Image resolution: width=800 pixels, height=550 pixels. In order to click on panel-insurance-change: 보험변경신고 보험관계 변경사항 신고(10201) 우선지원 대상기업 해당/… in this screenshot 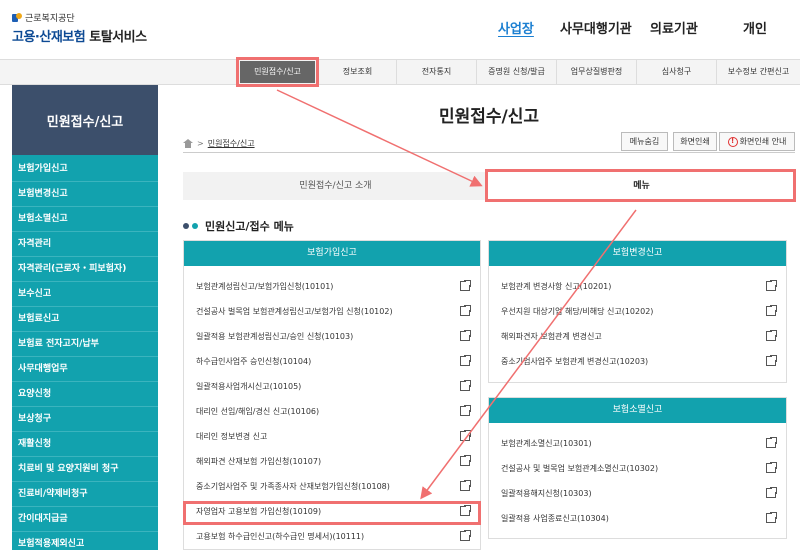, I will do `click(637, 311)`.